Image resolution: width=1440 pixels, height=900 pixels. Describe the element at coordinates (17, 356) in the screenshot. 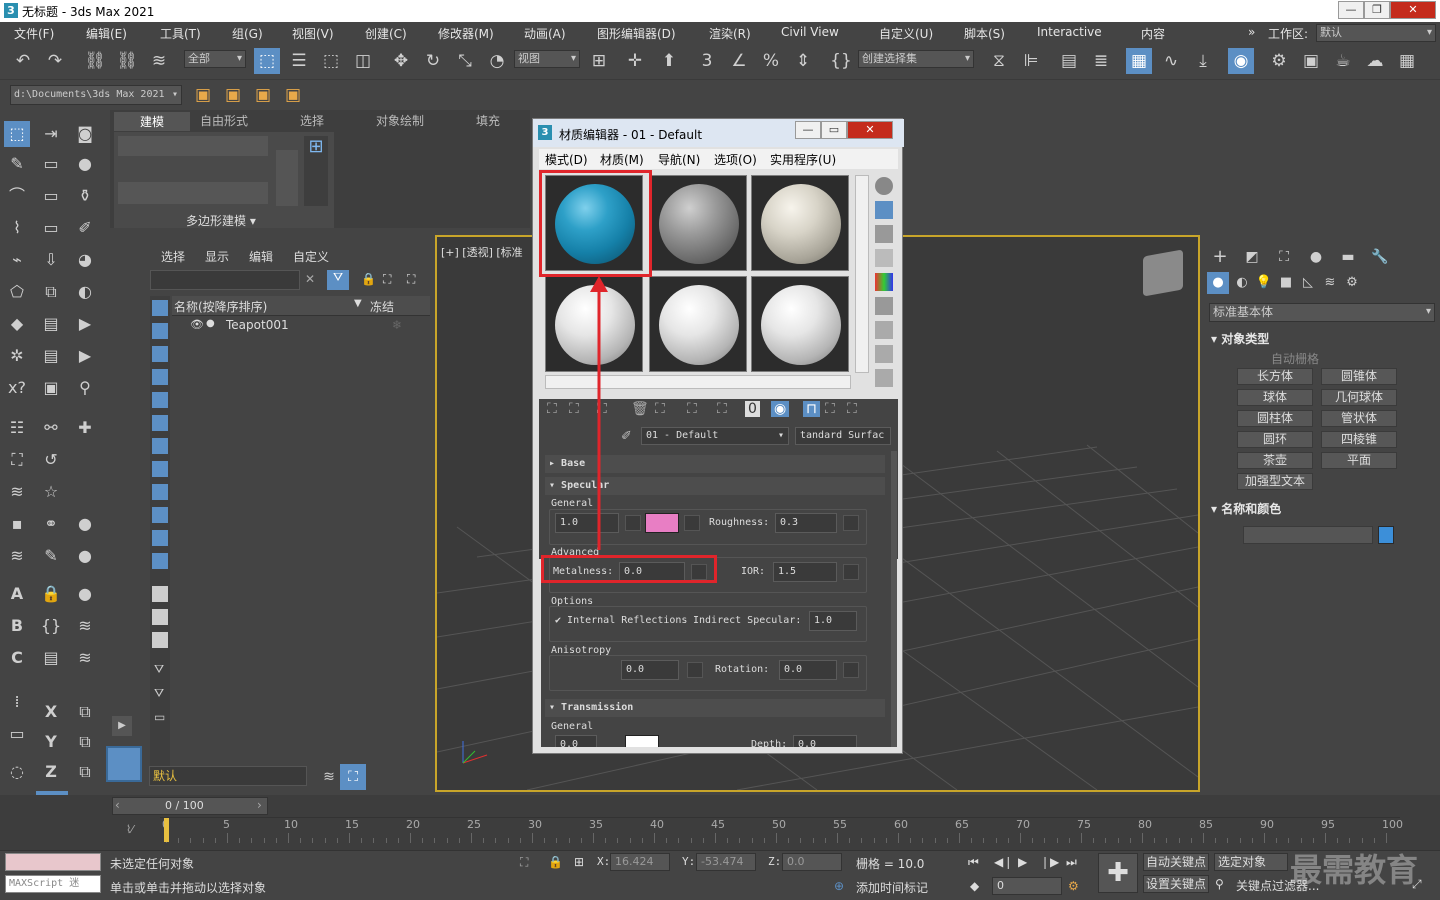

I see `particles-icon: ✲` at that location.